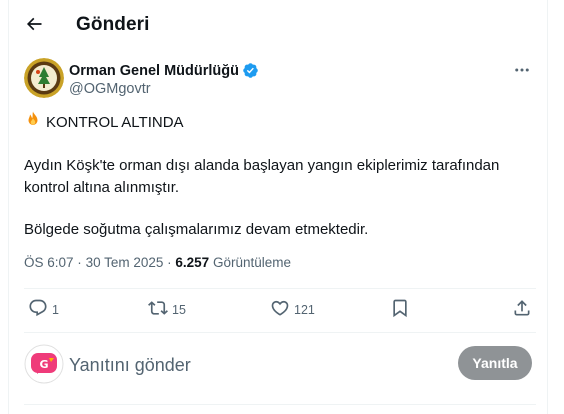  Describe the element at coordinates (49, 262) in the screenshot. I see `tweet-time: ÖS 6:07` at that location.